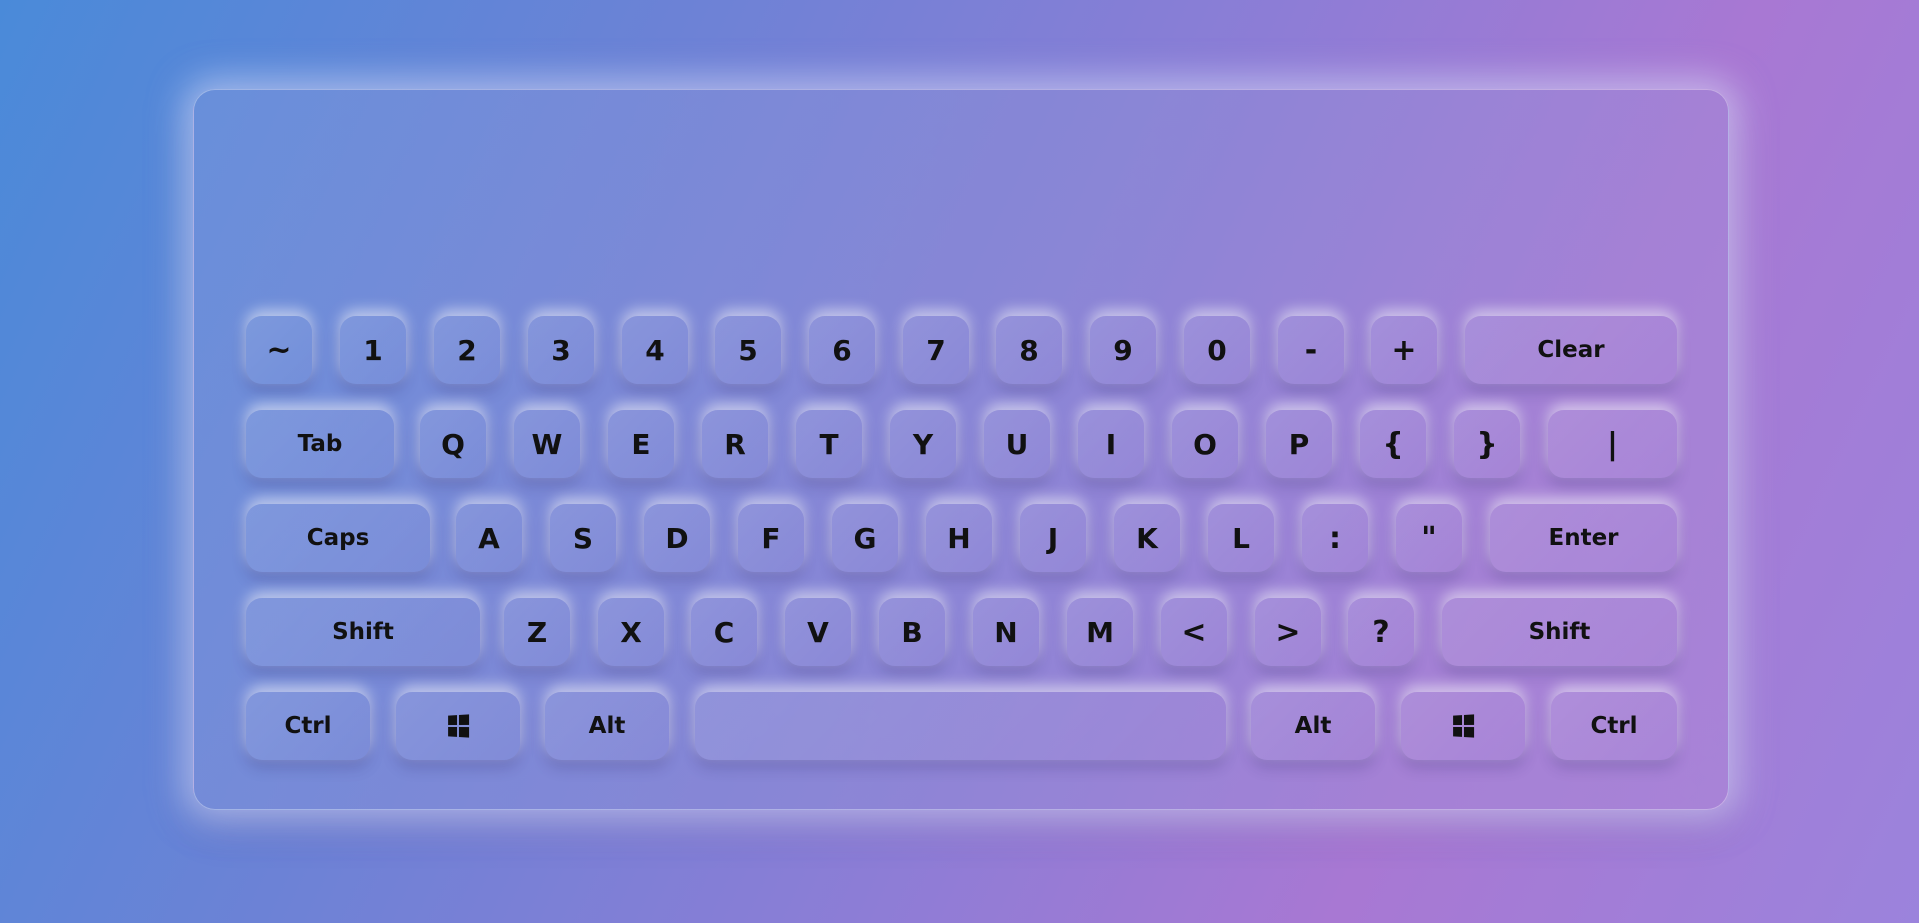 The height and width of the screenshot is (923, 1919). I want to click on key-label: Clear, so click(1571, 350).